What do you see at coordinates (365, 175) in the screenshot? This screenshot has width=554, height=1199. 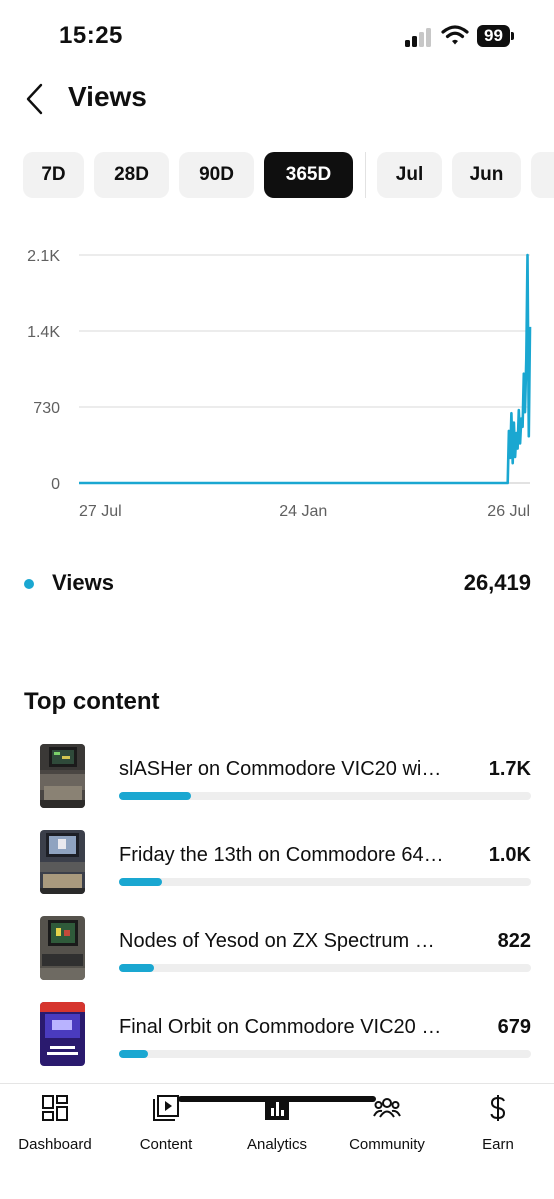 I see `chip-divider` at bounding box center [365, 175].